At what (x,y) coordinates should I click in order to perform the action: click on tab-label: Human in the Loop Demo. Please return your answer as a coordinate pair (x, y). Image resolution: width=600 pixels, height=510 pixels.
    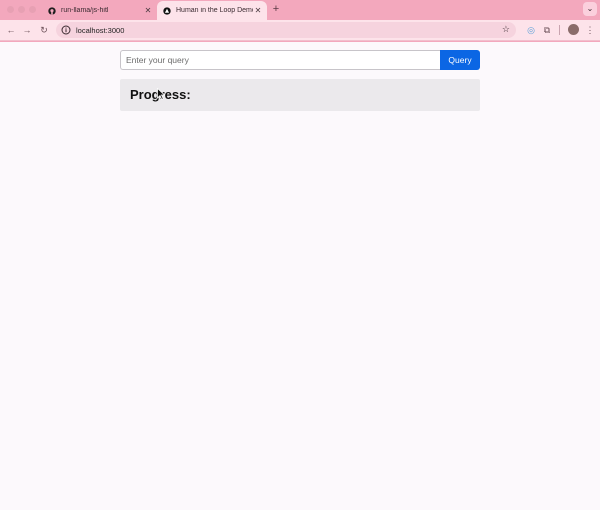
    Looking at the image, I should click on (214, 10).